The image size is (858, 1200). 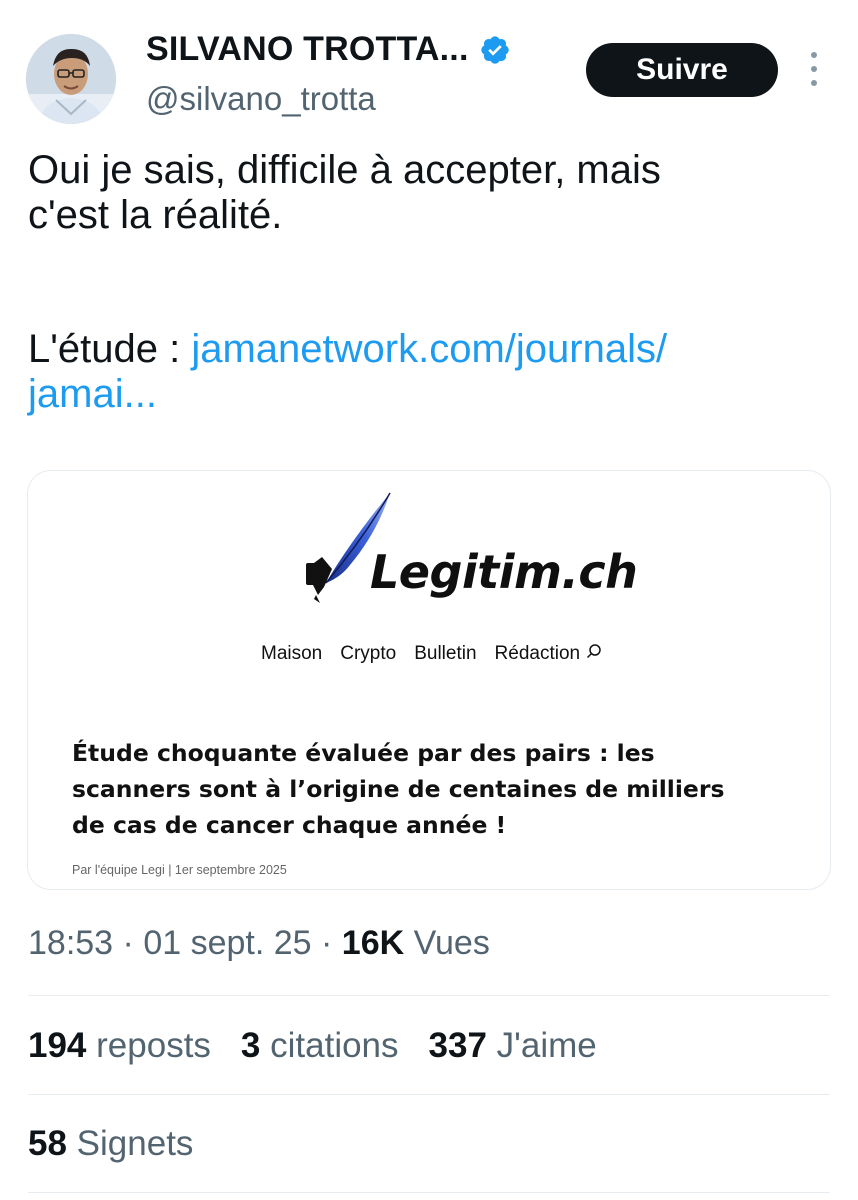 What do you see at coordinates (373, 943) in the screenshot?
I see `views-count: 16K` at bounding box center [373, 943].